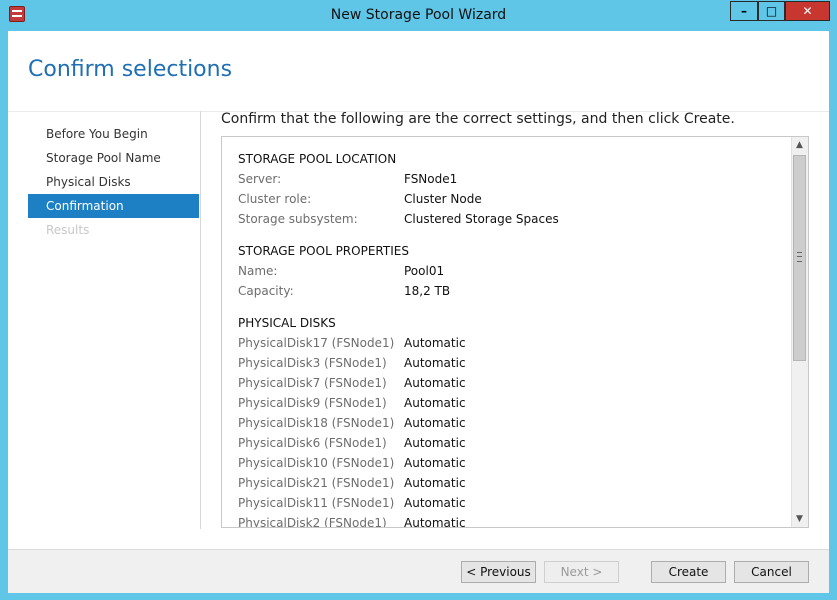 The height and width of the screenshot is (600, 837). Describe the element at coordinates (312, 383) in the screenshot. I see `disk-name: PhysicalDisk7 (FSNode1)` at that location.